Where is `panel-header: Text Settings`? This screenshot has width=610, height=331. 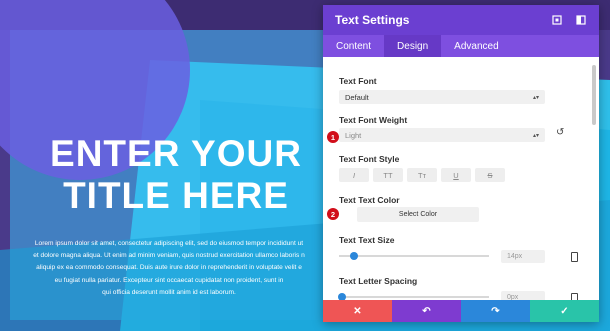 panel-header: Text Settings is located at coordinates (461, 20).